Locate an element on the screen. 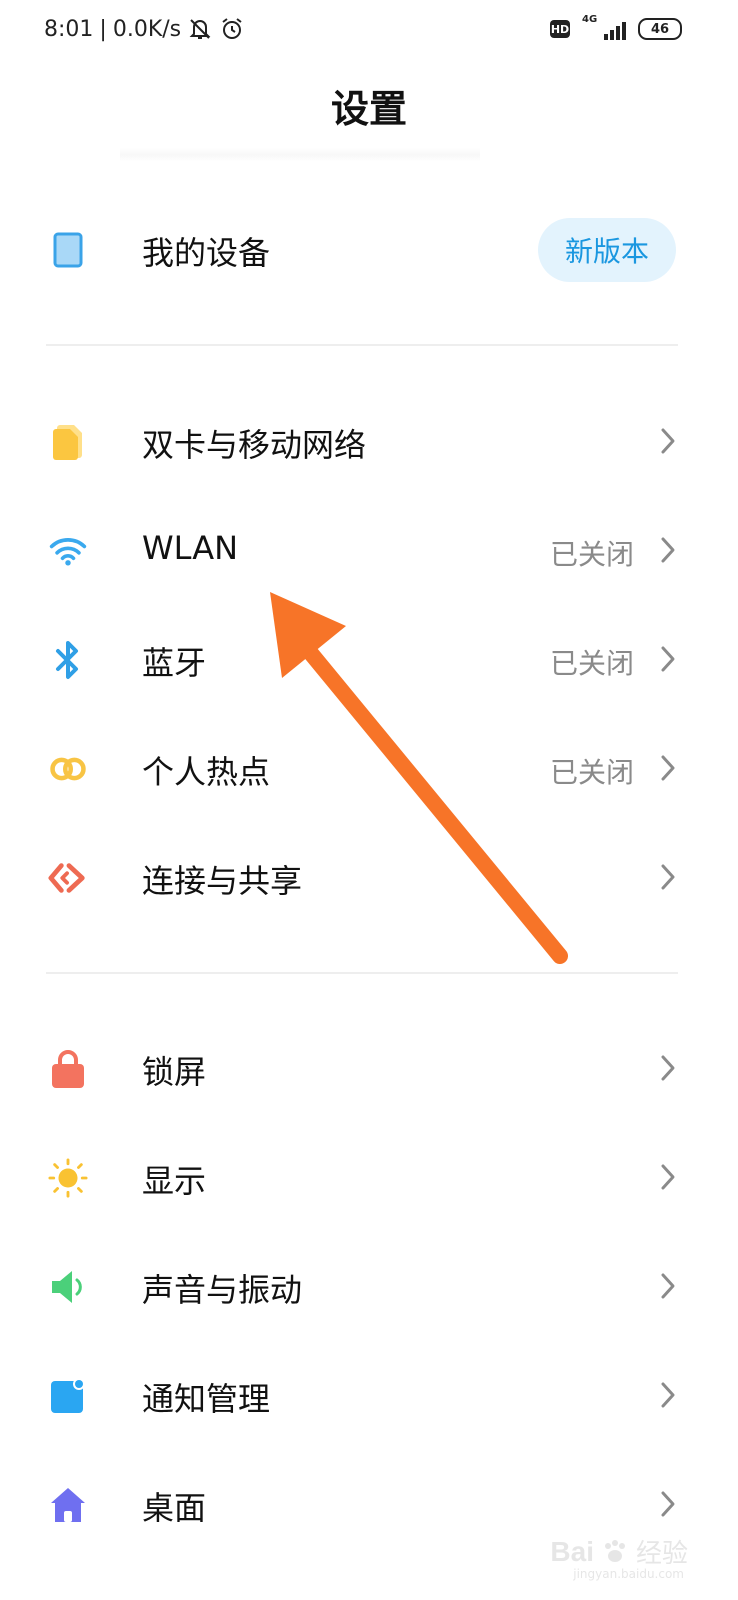 This screenshot has width=738, height=1600. signal-bars is located at coordinates (615, 31).